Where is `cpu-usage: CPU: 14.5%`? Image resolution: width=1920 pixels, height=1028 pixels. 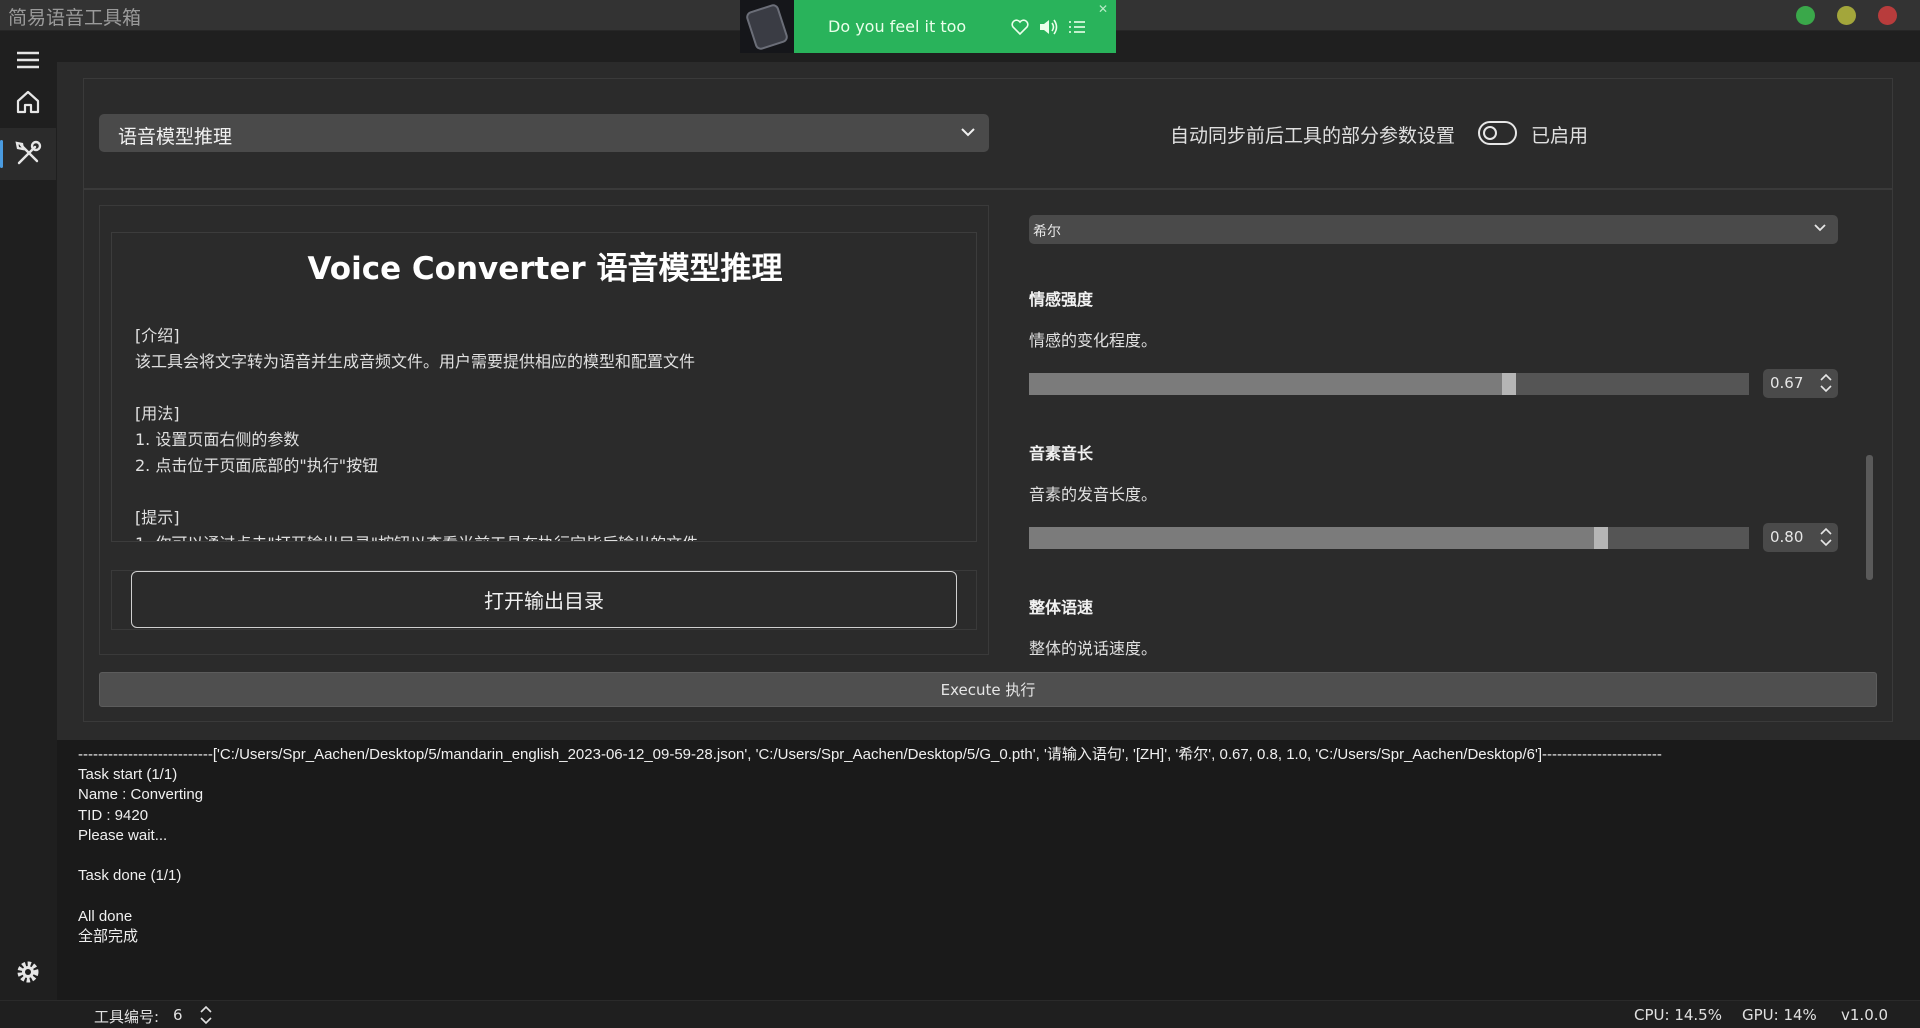 cpu-usage: CPU: 14.5% is located at coordinates (1678, 1015).